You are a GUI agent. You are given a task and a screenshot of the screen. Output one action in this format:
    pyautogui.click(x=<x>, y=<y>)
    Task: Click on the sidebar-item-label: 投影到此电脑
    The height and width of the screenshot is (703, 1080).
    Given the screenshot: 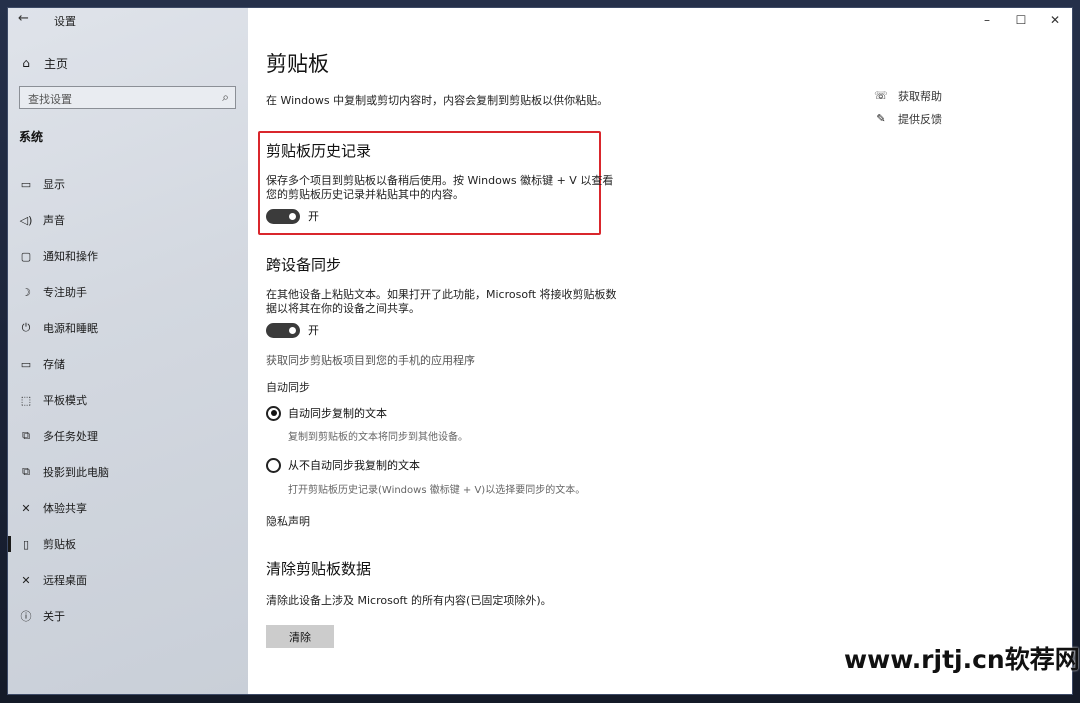 What is the action you would take?
    pyautogui.click(x=76, y=472)
    